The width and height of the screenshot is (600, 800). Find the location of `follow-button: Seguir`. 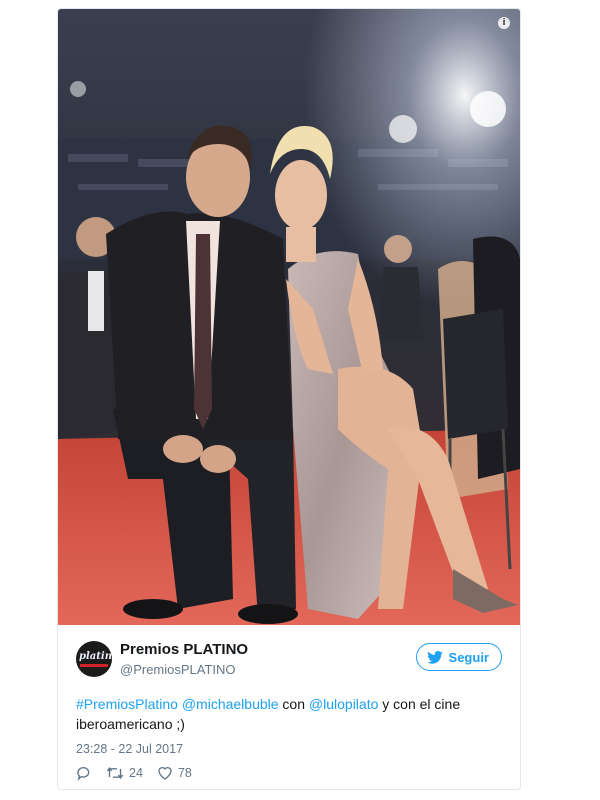

follow-button: Seguir is located at coordinates (458, 657).